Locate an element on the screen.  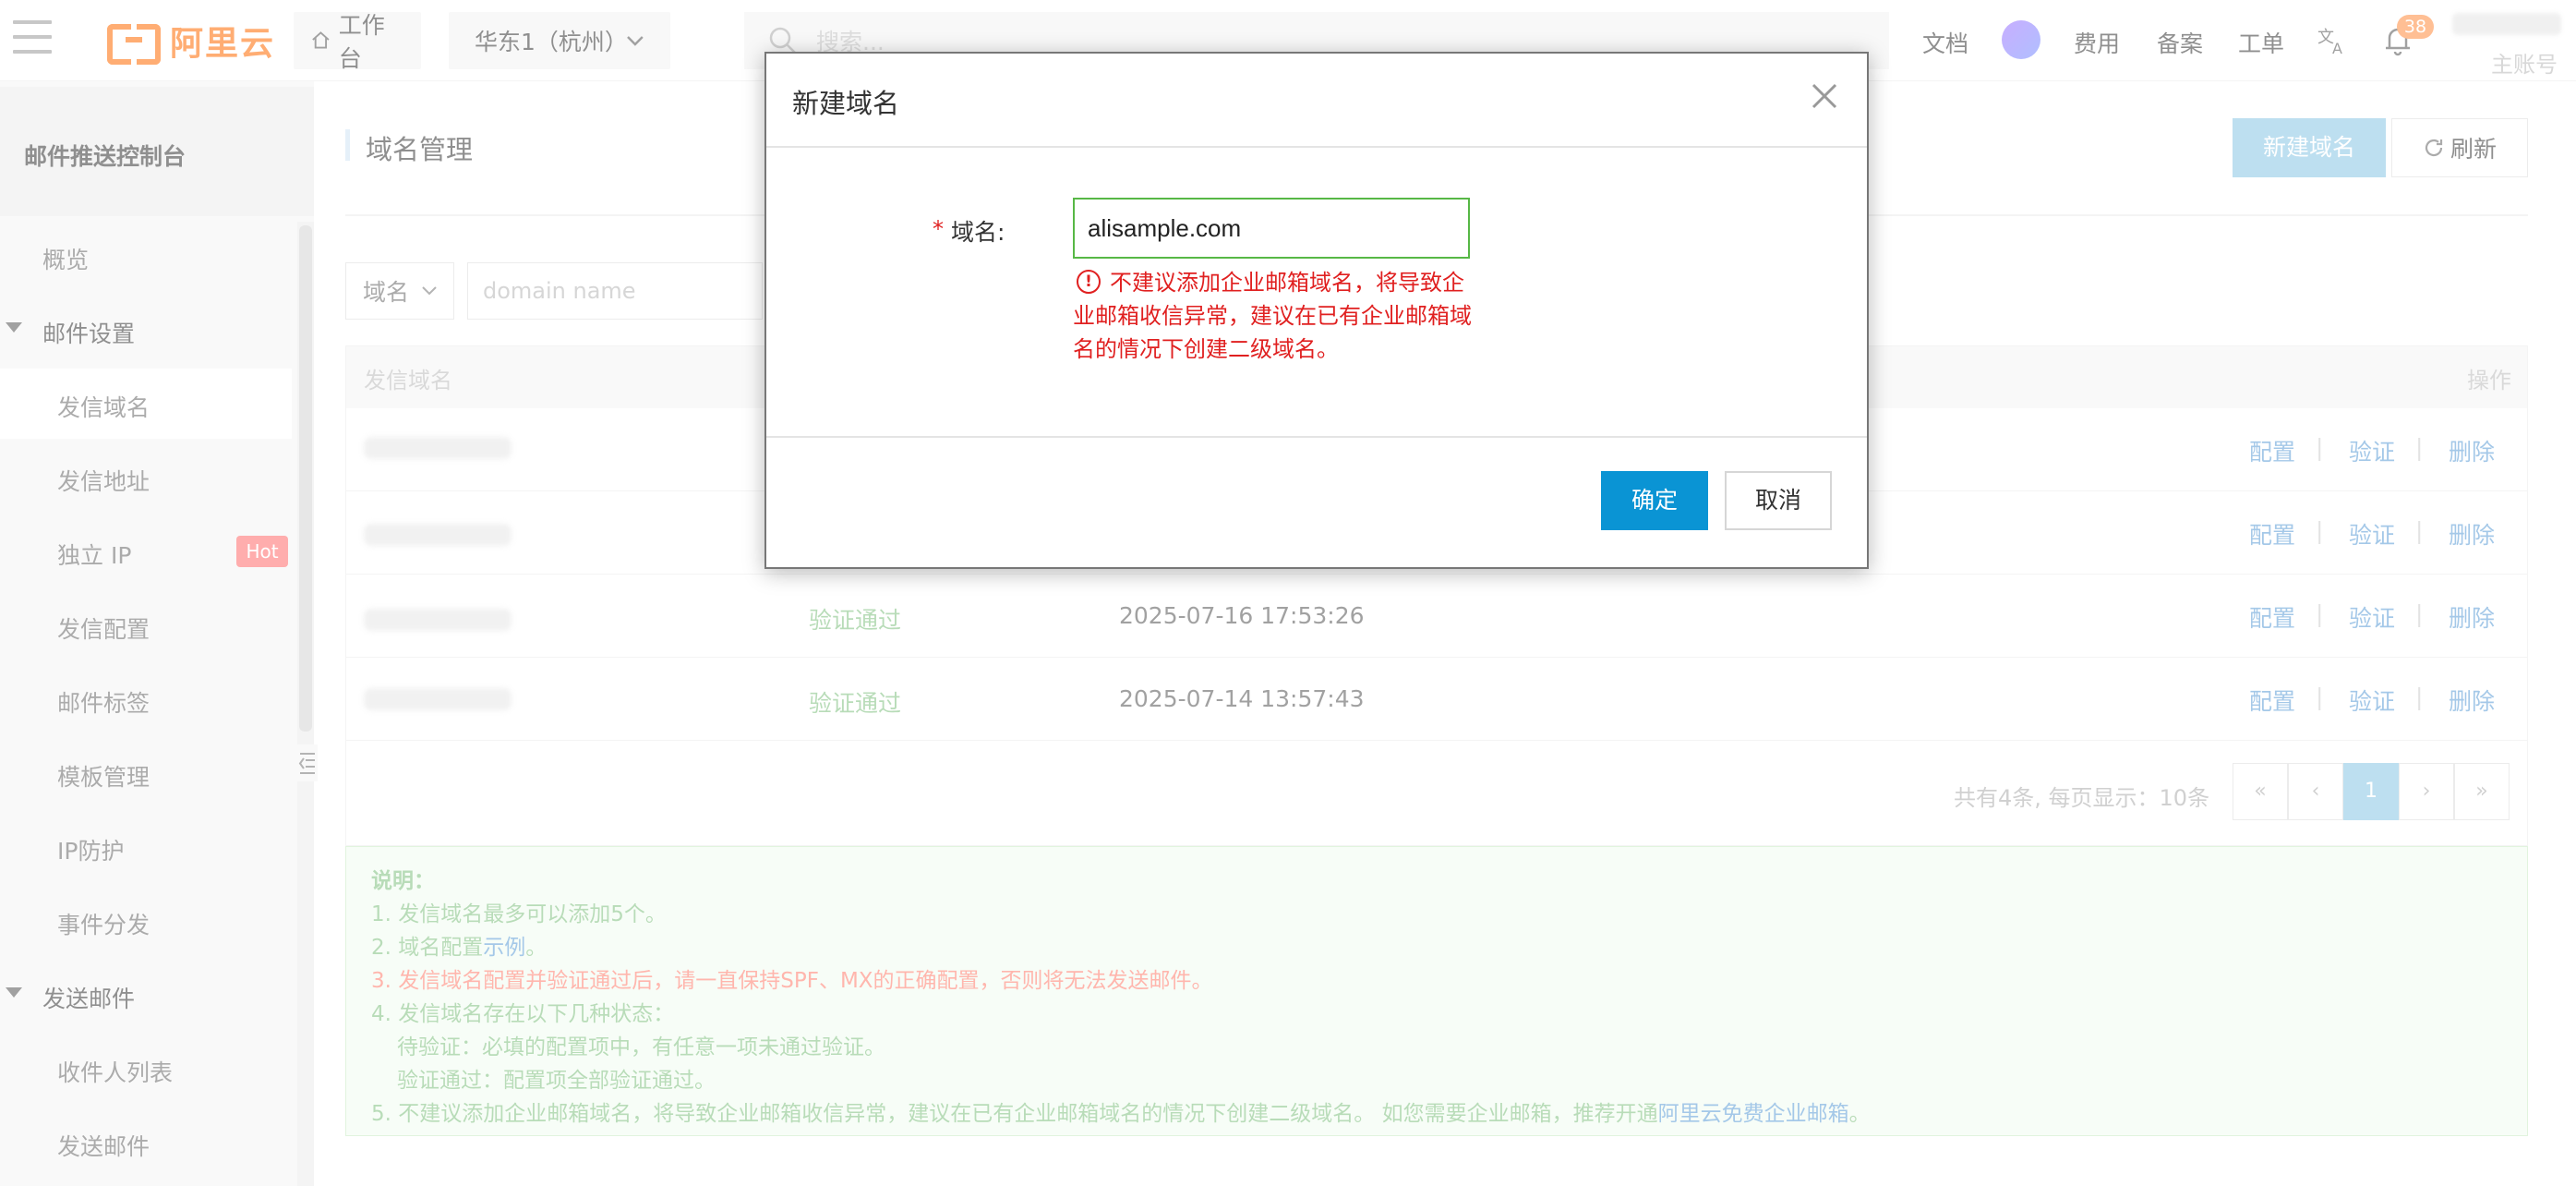
cancel-button: 取消 is located at coordinates (1778, 501).